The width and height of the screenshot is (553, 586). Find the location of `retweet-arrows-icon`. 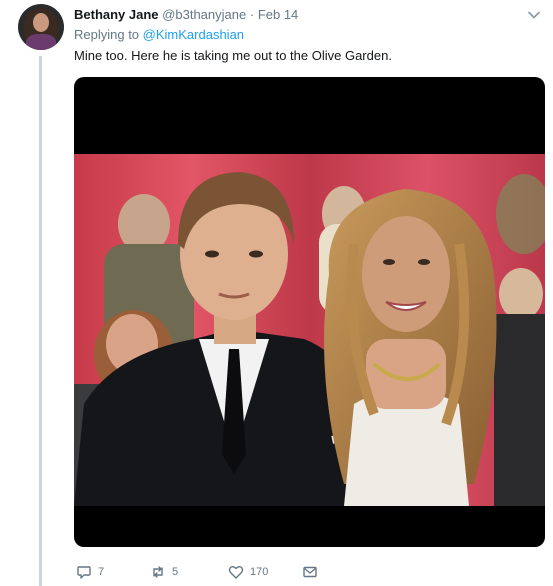

retweet-arrows-icon is located at coordinates (158, 572).